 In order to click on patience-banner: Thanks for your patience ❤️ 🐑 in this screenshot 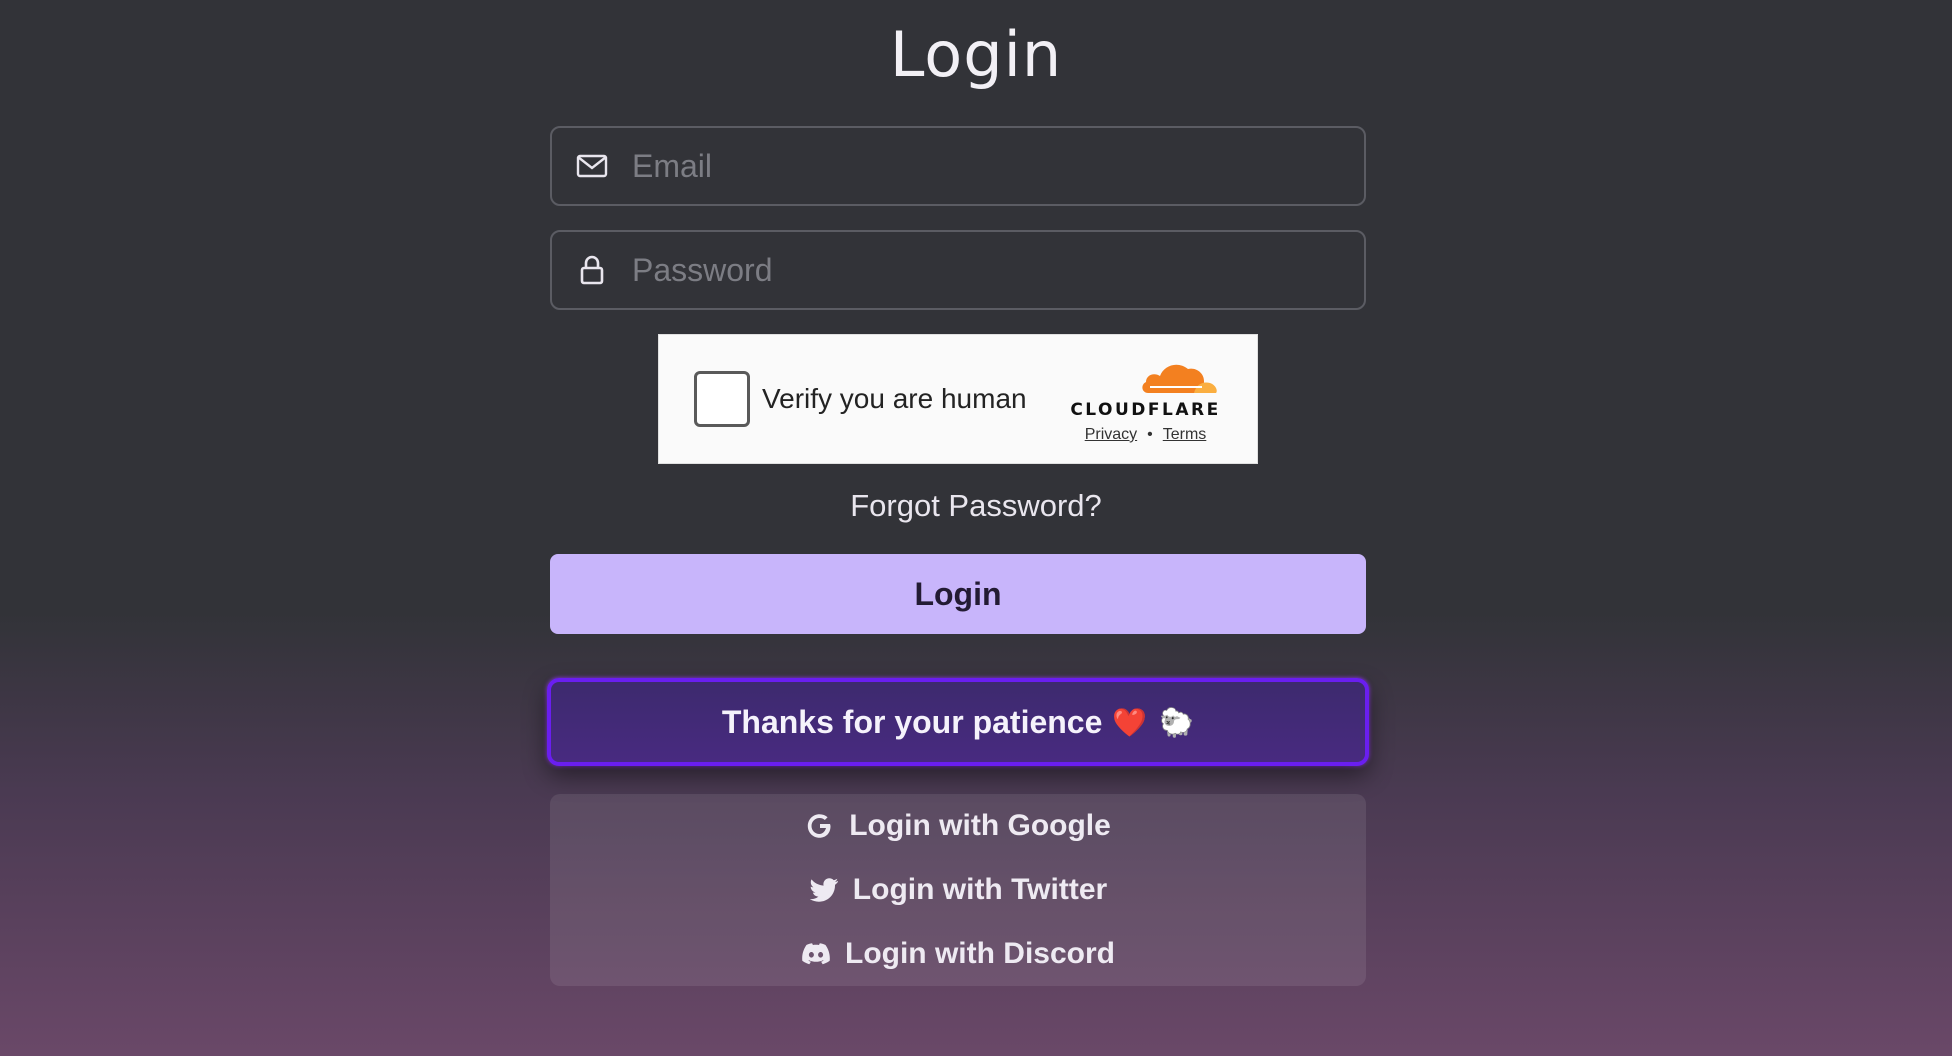, I will do `click(958, 722)`.